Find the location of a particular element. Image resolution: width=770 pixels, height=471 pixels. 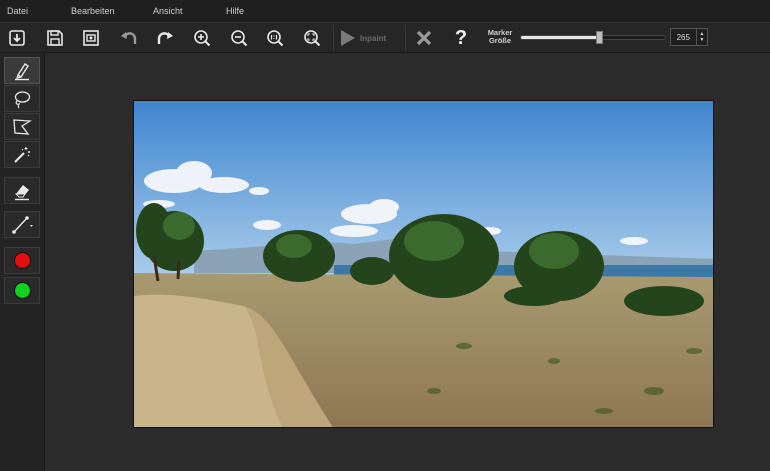

tool-panel is located at coordinates (22, 262).